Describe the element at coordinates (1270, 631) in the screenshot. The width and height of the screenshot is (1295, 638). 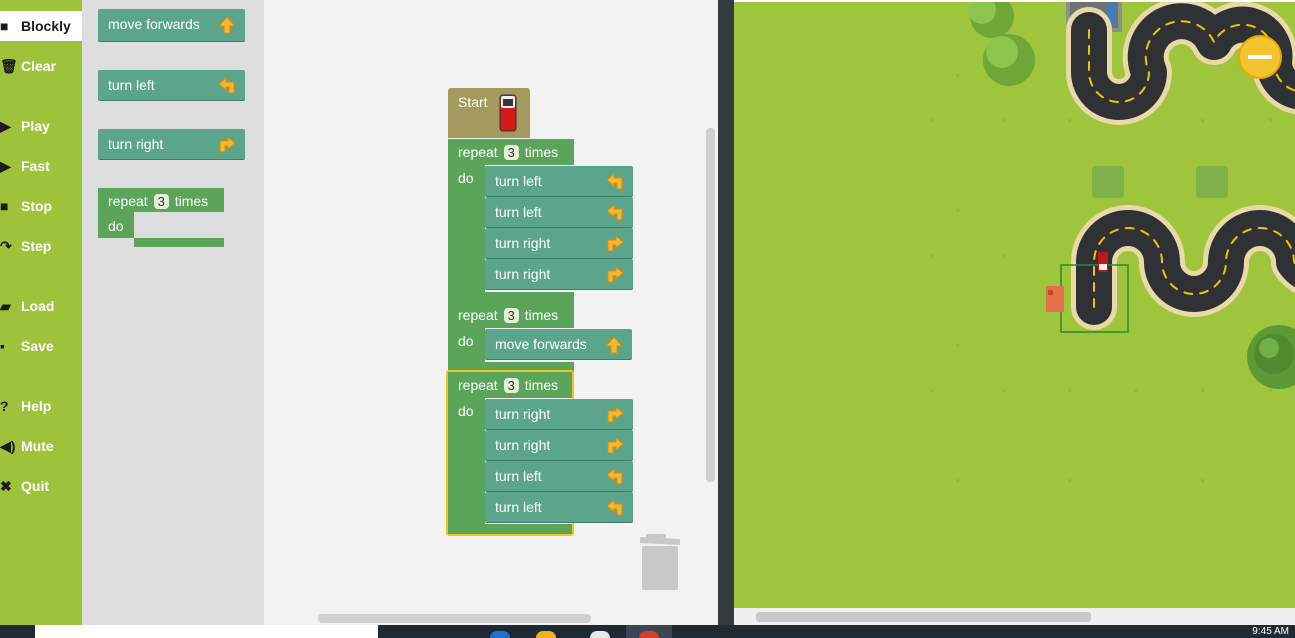
I see `taskbar-clock: 9:45 AM` at that location.